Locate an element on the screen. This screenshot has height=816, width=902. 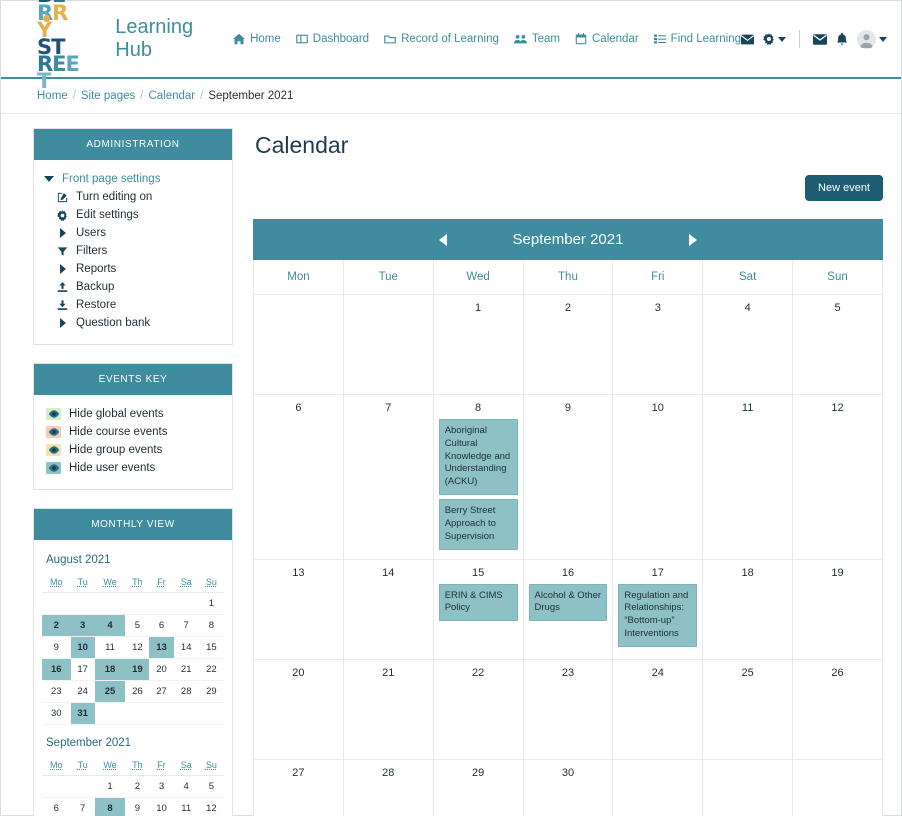
calendar-day-cell: 16 Alcohol & Other Drugs is located at coordinates (568, 609).